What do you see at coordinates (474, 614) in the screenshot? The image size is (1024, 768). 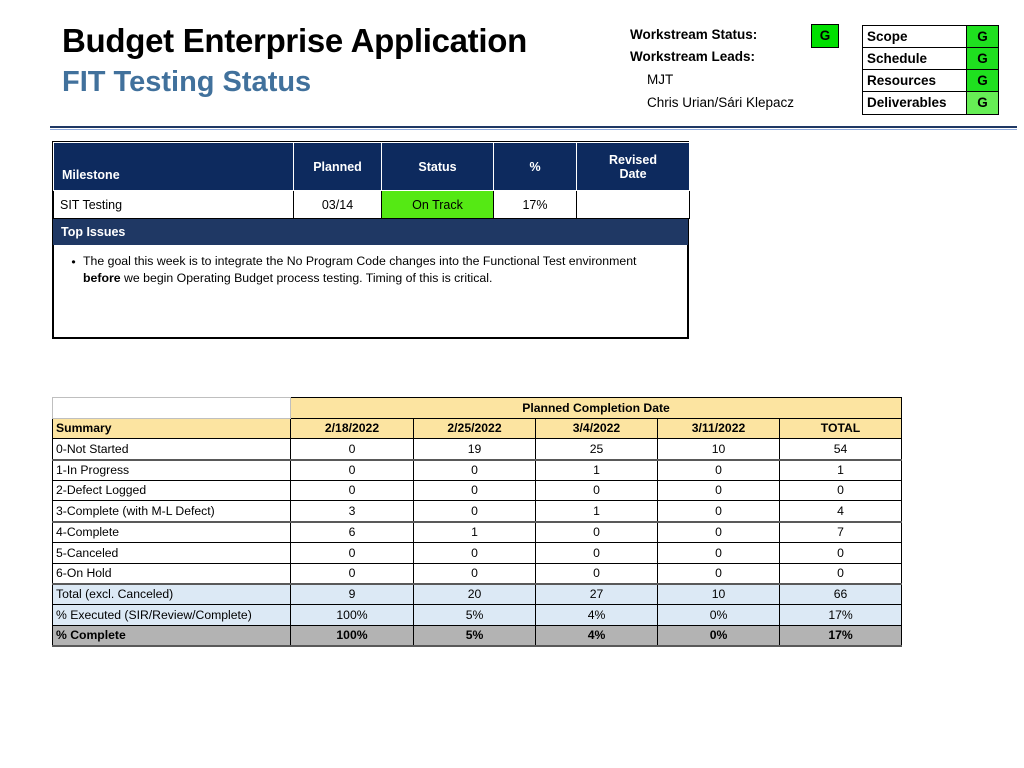 I see `cell-value: 5%` at bounding box center [474, 614].